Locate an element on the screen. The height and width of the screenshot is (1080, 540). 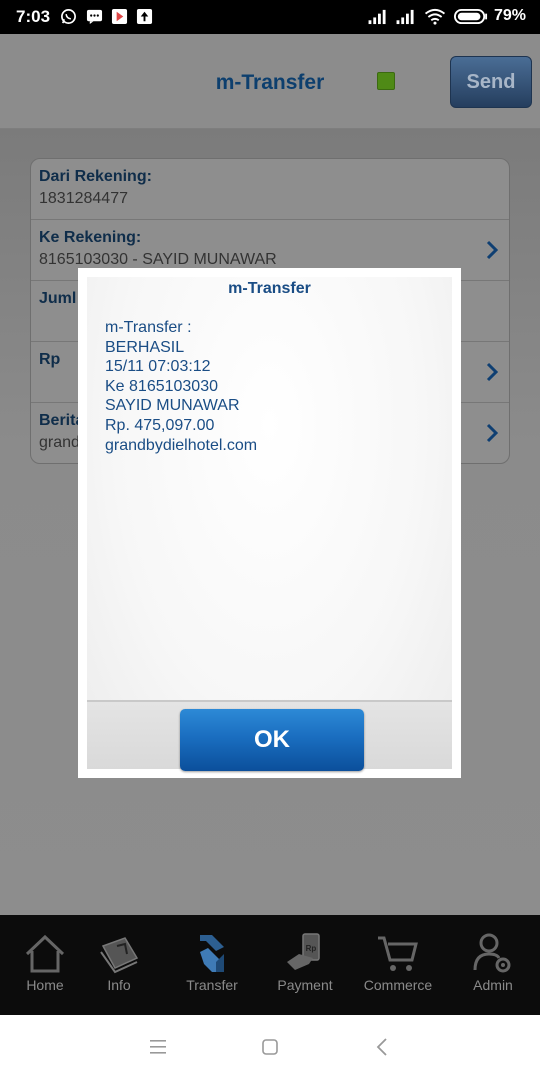
home-icon is located at coordinates (45, 953).